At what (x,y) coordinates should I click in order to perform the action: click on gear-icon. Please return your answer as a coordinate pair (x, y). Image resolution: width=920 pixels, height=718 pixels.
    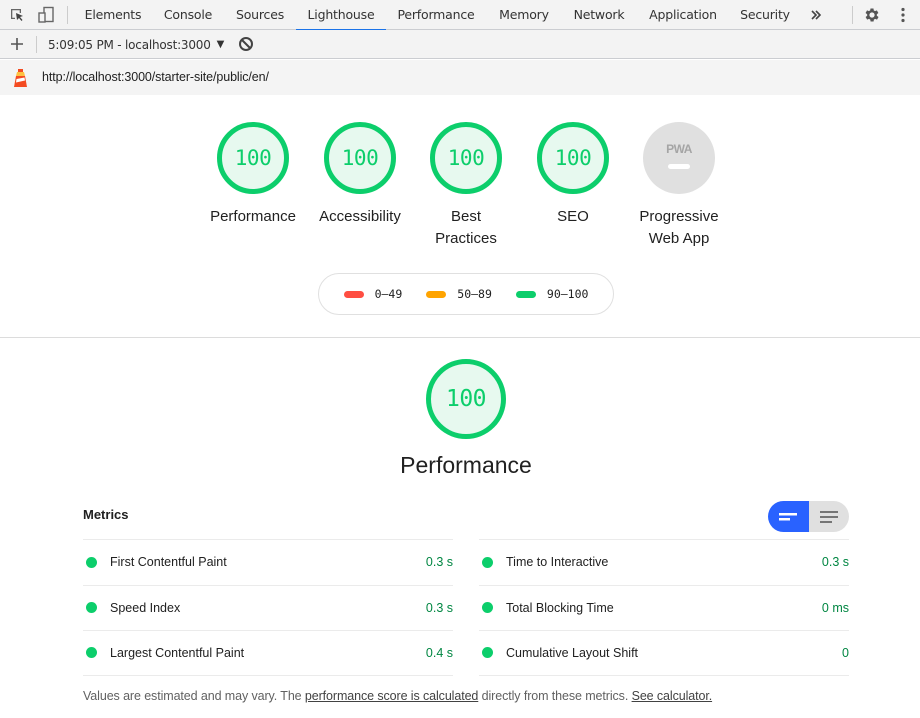
    Looking at the image, I should click on (872, 15).